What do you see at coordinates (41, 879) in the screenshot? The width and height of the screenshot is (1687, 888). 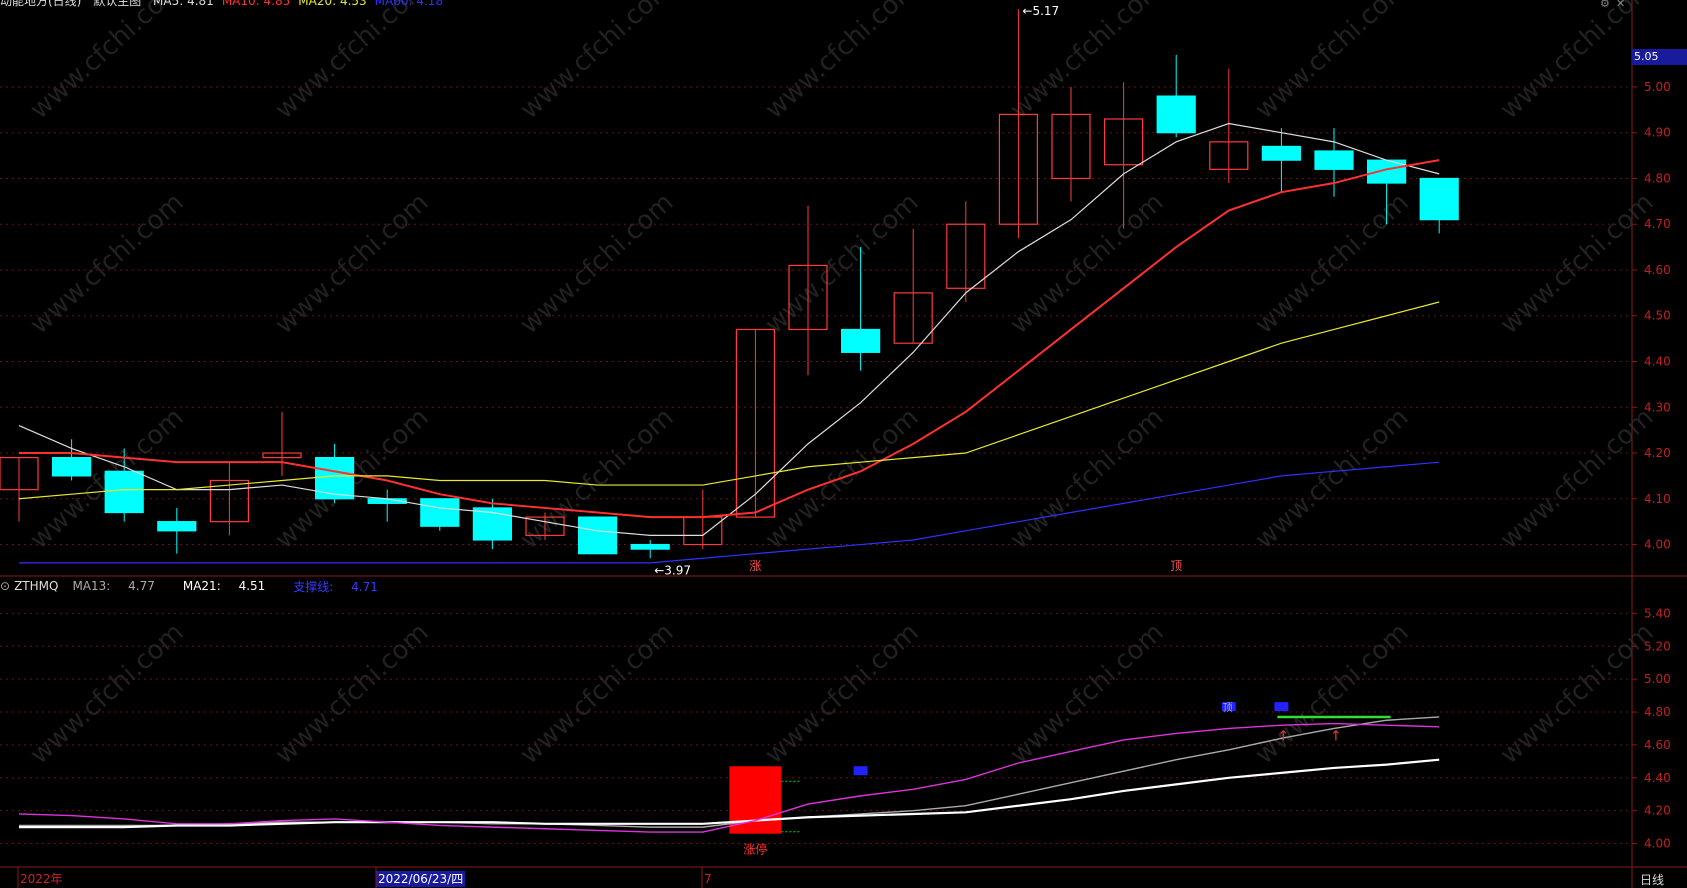 I see `time-axis-label: 2022年` at bounding box center [41, 879].